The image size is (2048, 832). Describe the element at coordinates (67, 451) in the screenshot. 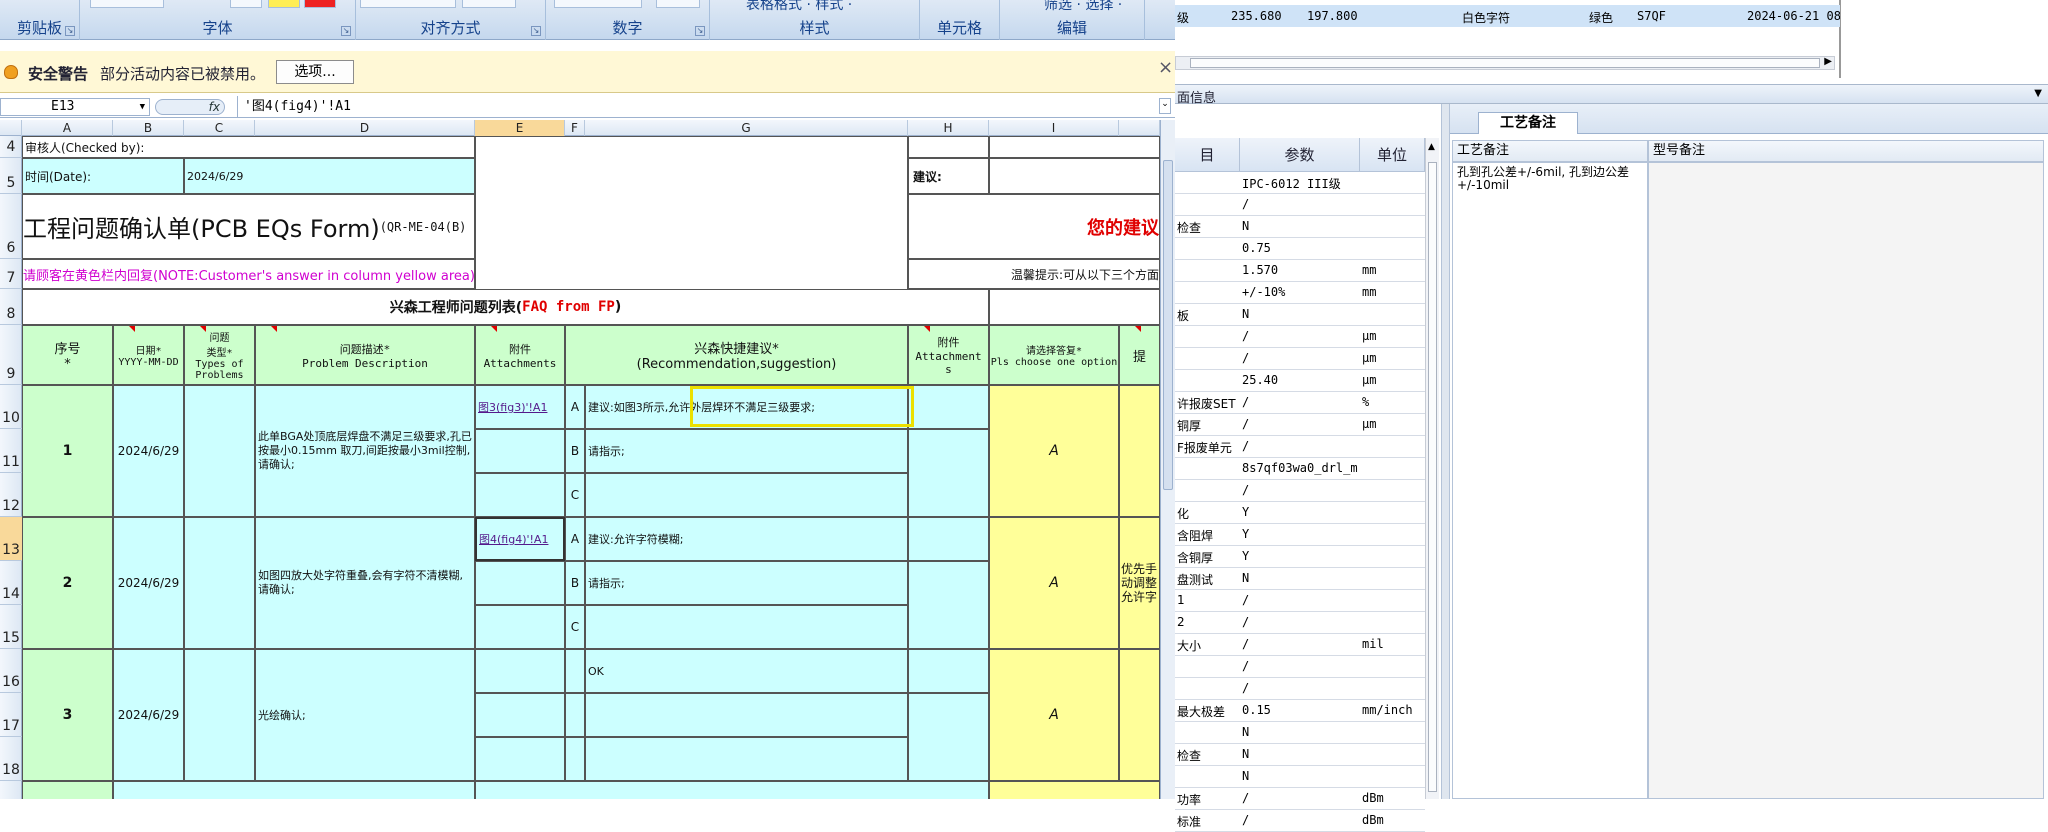

I see `problem-seq: 1` at that location.